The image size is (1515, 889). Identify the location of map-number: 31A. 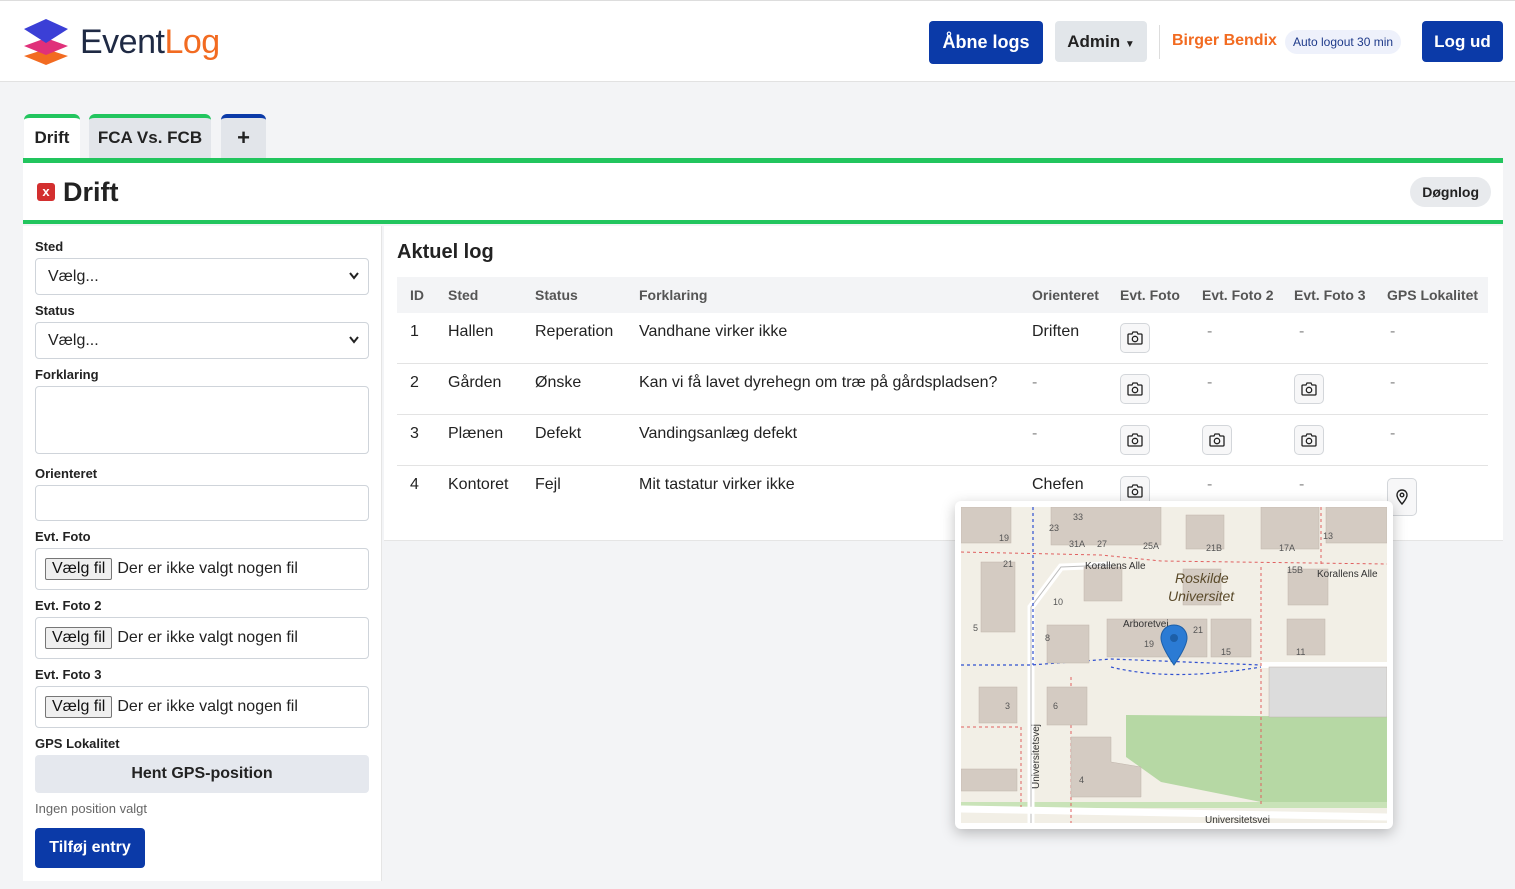
(1077, 544).